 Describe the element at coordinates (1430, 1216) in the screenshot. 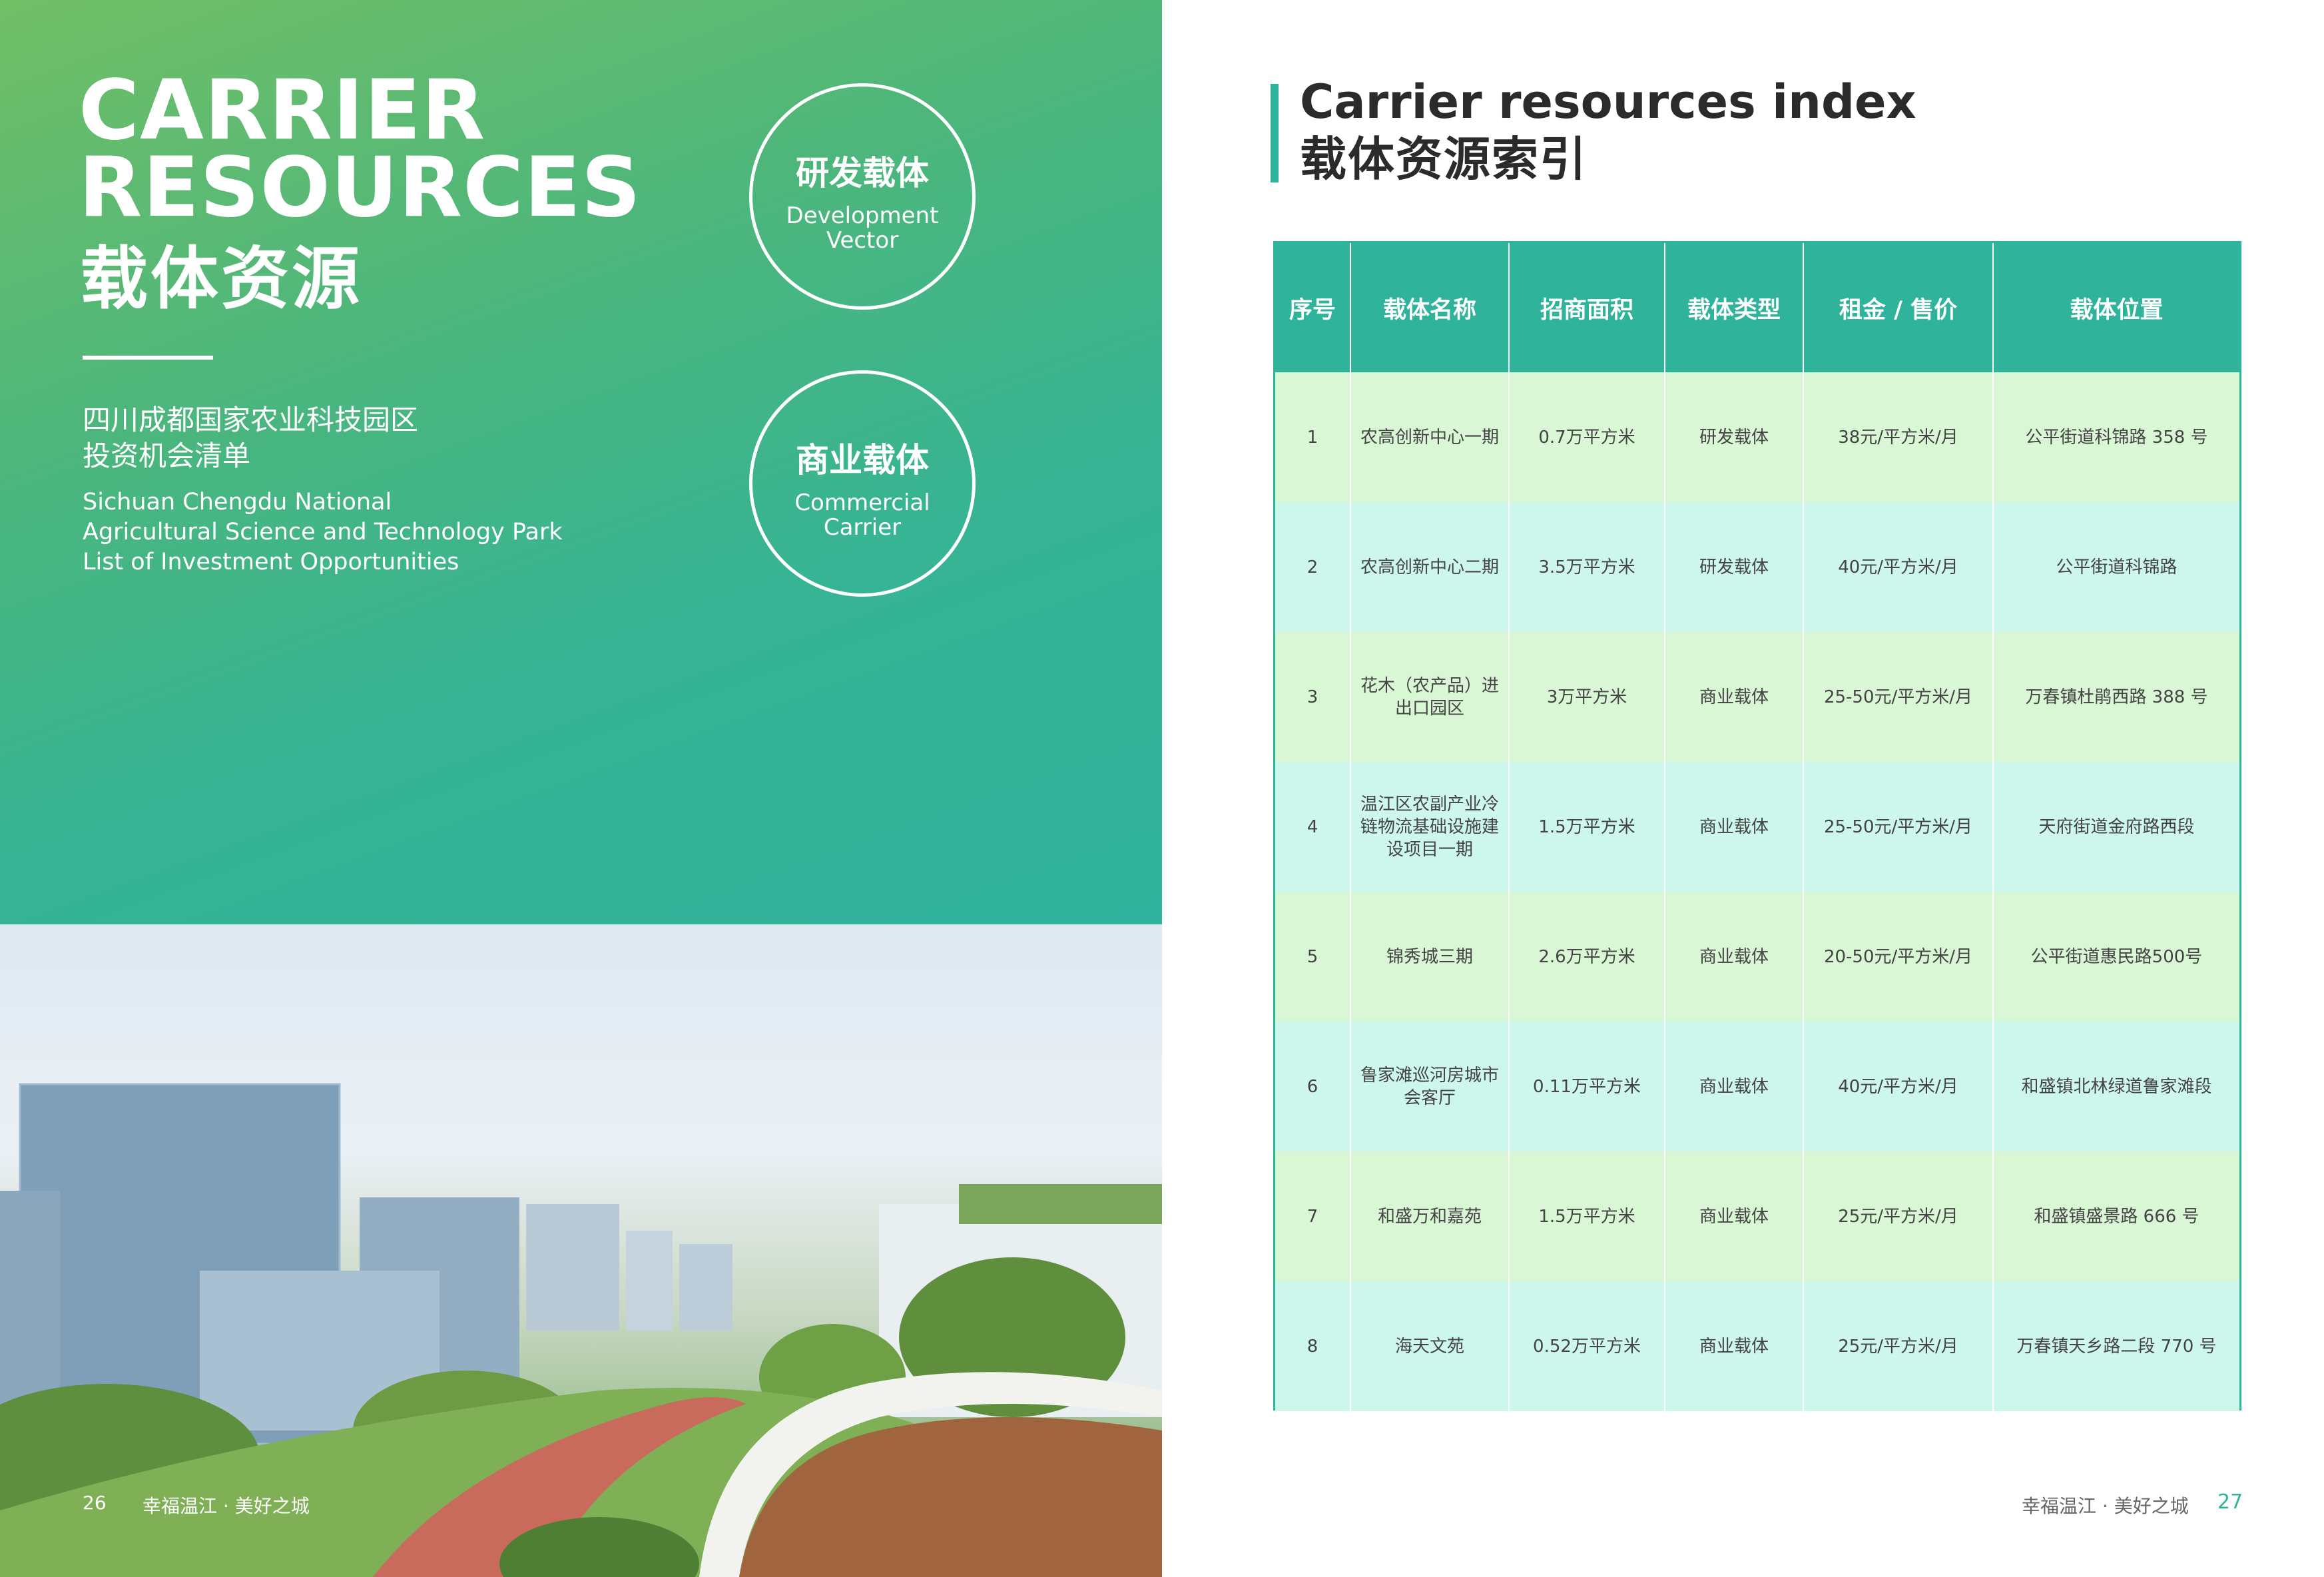

I see `cell-name: 和盛万和嘉苑` at that location.